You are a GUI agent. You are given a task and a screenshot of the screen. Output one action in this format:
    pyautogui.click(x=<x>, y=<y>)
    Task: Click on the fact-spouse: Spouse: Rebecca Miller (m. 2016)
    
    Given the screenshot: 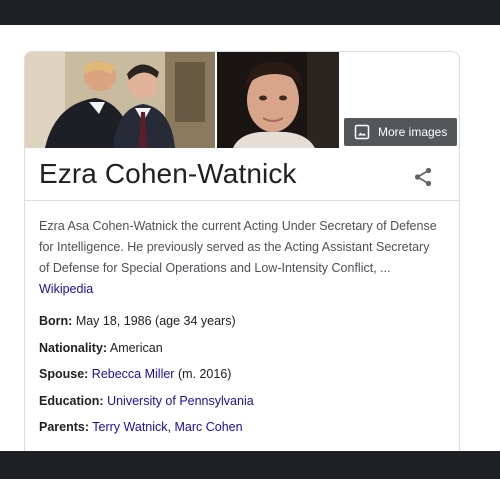 What is the action you would take?
    pyautogui.click(x=244, y=377)
    